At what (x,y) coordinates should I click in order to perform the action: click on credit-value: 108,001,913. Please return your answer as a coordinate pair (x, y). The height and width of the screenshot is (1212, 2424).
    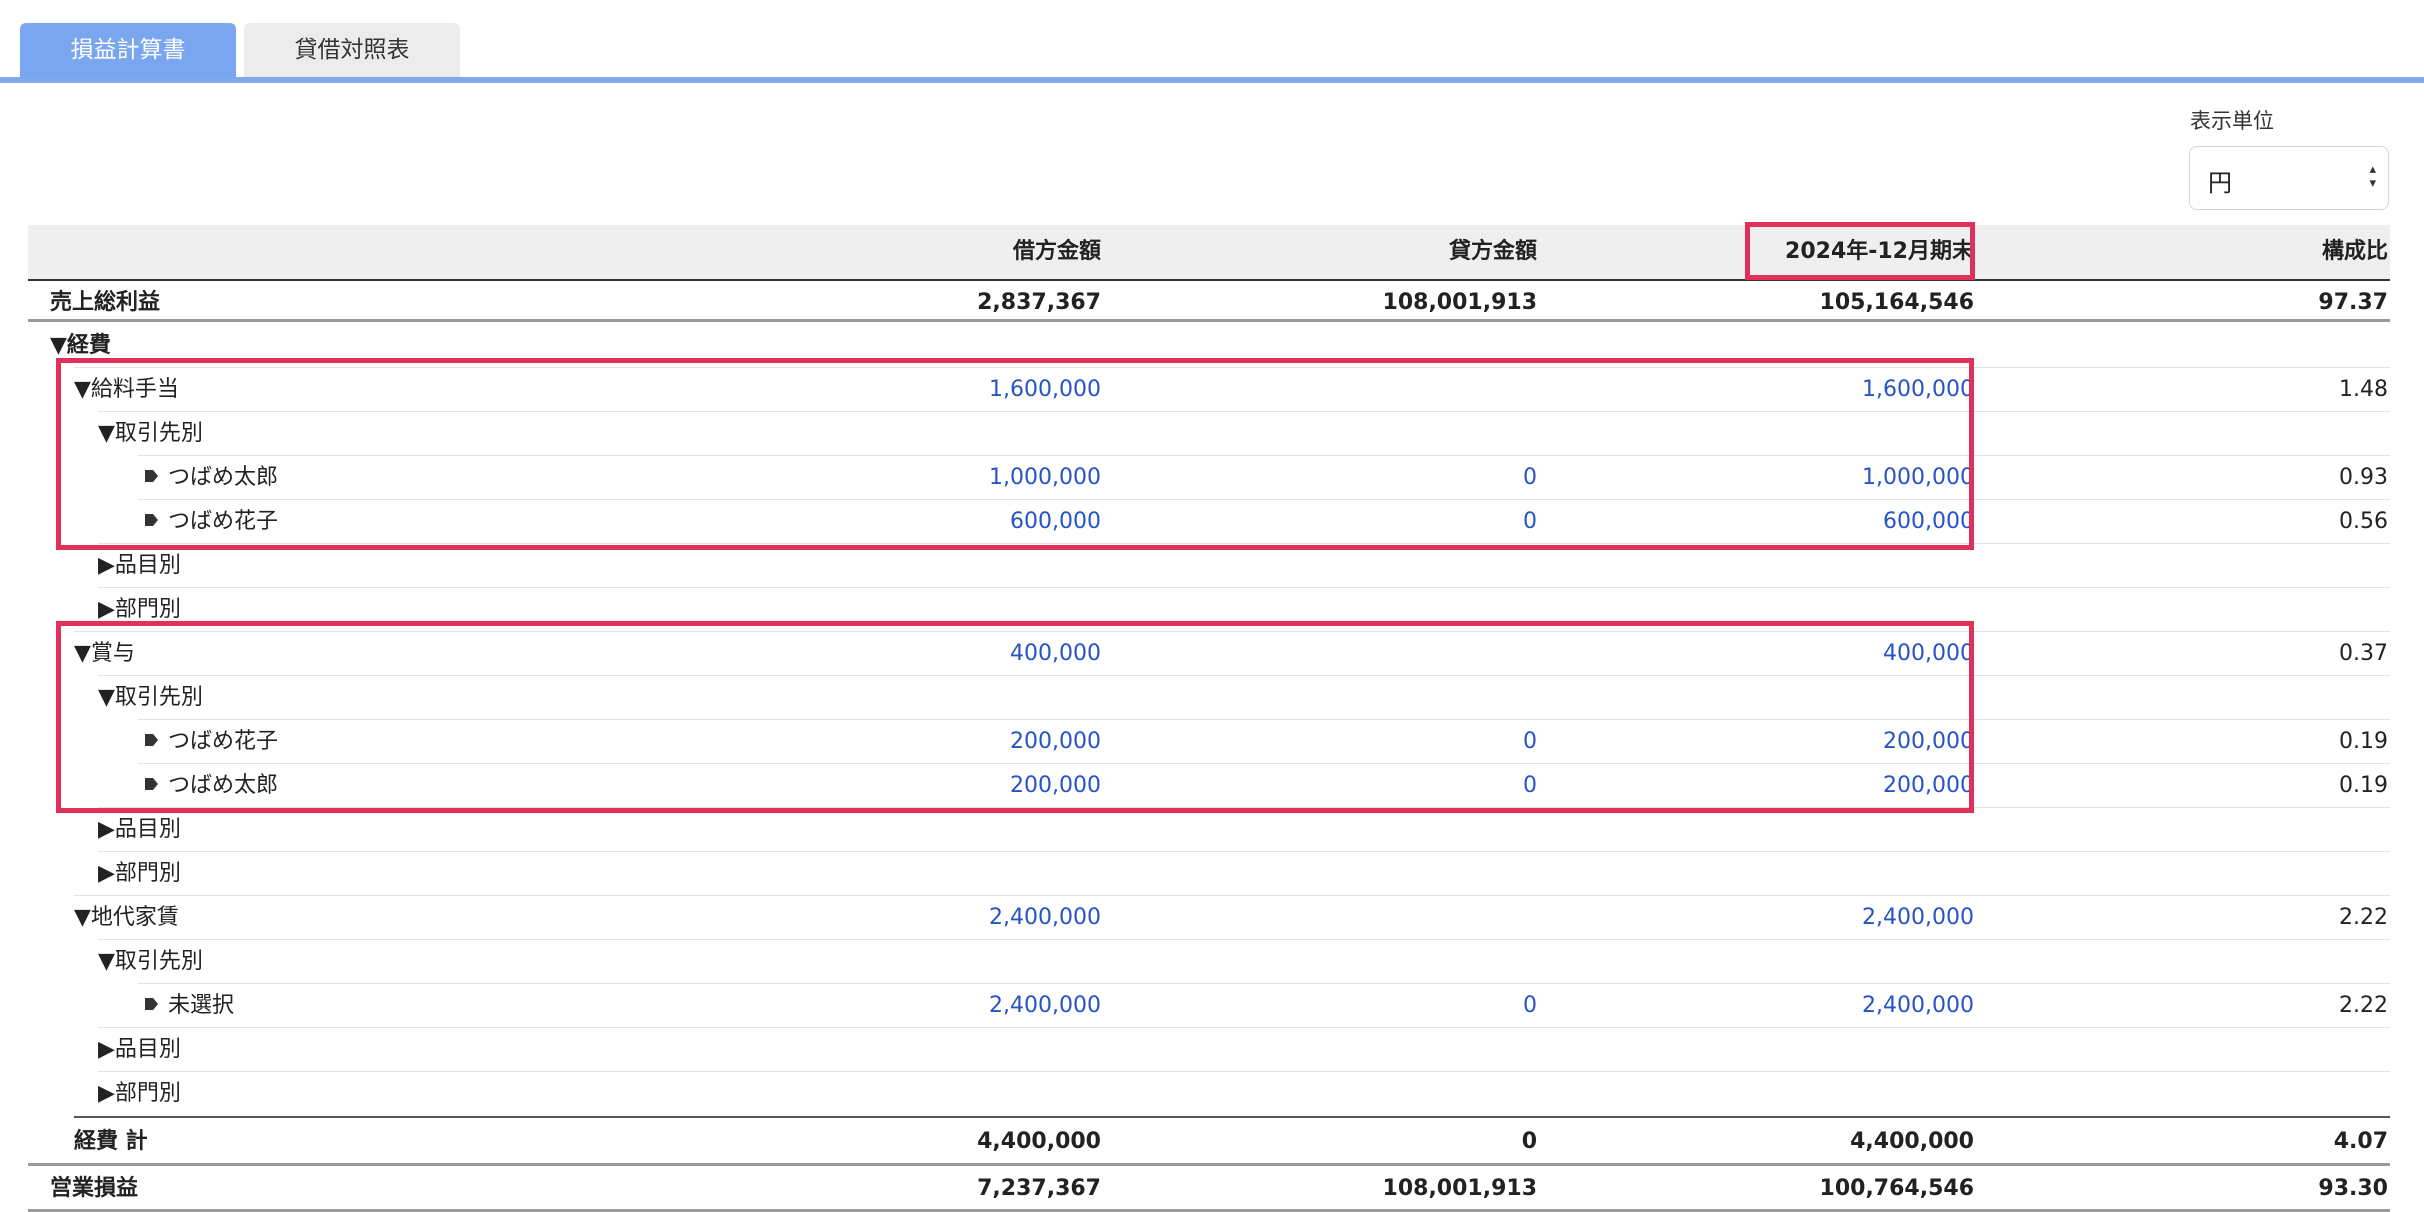
    Looking at the image, I should click on (1459, 1188).